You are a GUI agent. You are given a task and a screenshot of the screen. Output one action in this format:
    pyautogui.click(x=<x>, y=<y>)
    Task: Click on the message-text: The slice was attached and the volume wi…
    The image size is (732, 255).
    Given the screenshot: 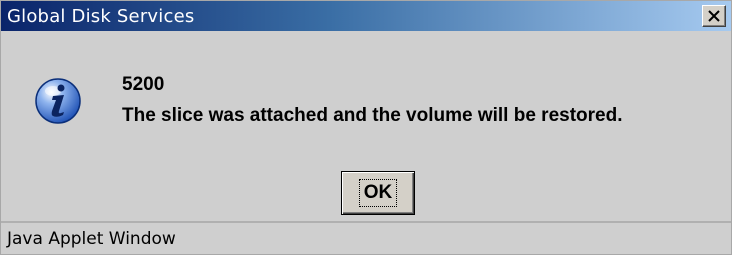 What is the action you would take?
    pyautogui.click(x=372, y=115)
    